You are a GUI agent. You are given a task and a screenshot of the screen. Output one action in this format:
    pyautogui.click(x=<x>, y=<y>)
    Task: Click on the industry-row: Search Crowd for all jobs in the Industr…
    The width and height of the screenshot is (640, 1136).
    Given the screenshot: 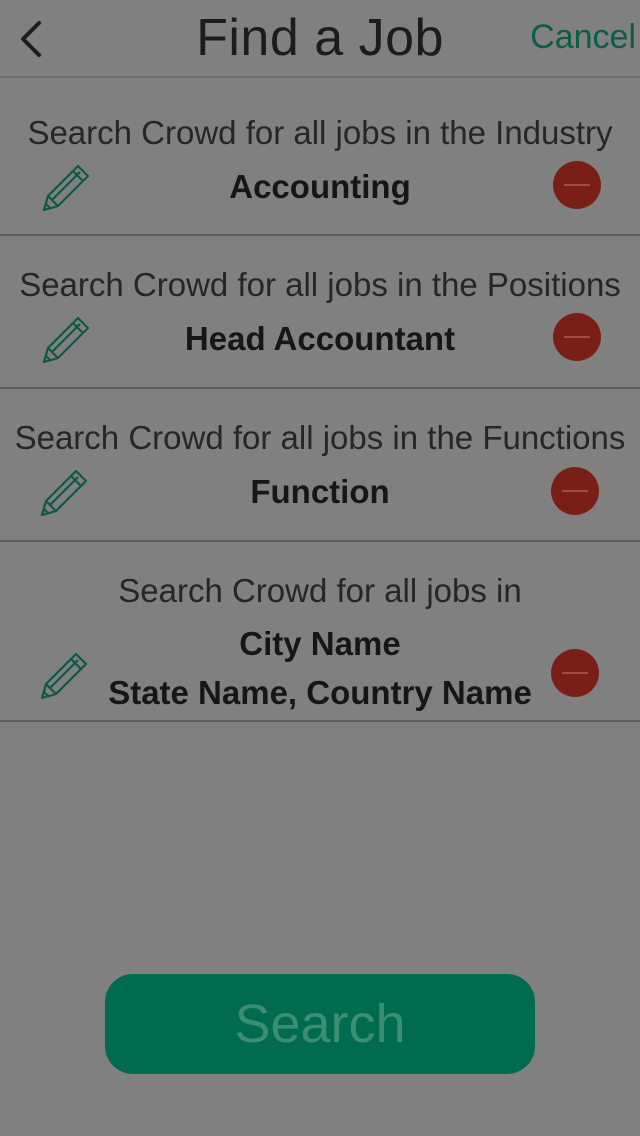 What is the action you would take?
    pyautogui.click(x=320, y=158)
    